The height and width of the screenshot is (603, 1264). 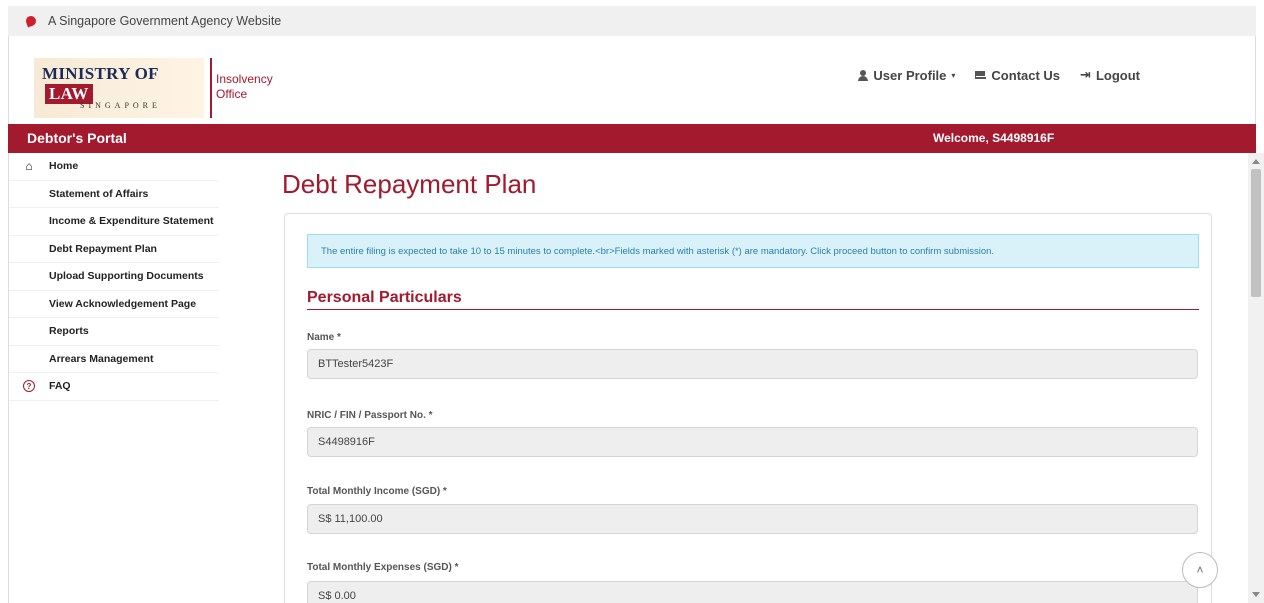 I want to click on top-nav: User Profile ▾ Contact Us ⇥ Logout, so click(x=999, y=75).